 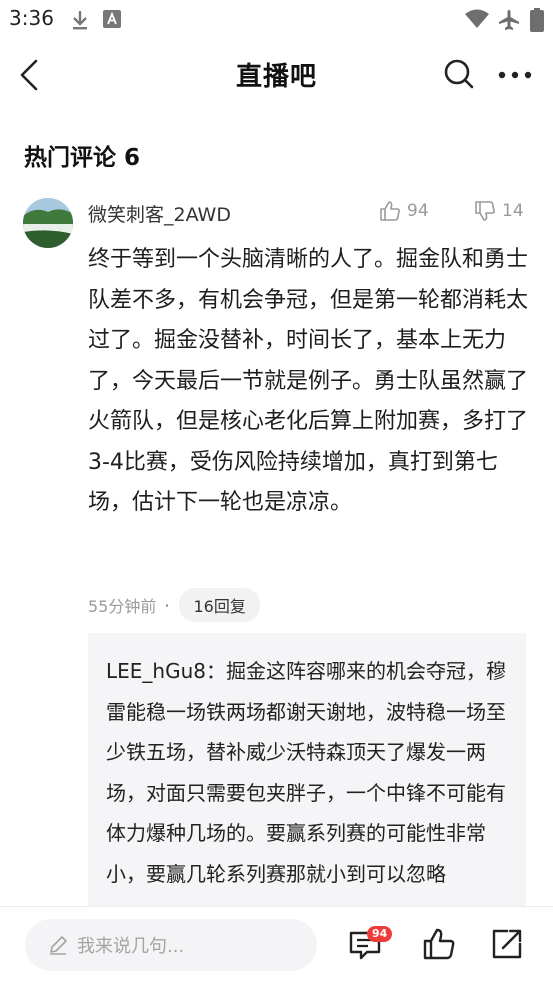 What do you see at coordinates (513, 211) in the screenshot?
I see `dislike-count: 14` at bounding box center [513, 211].